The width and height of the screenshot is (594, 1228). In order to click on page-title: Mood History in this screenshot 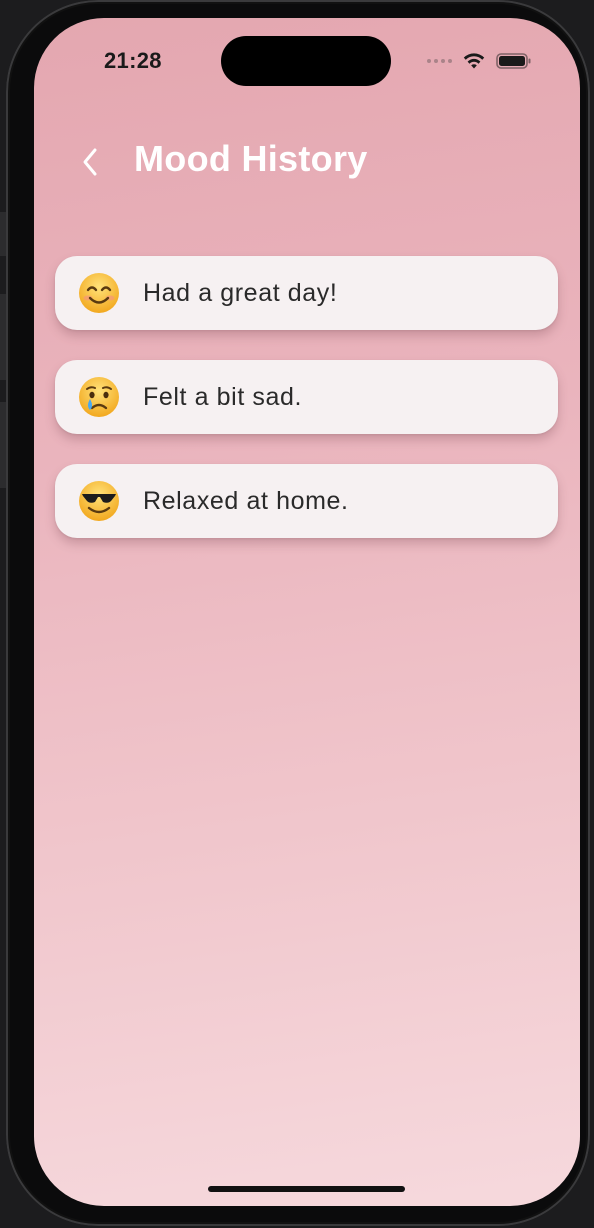, I will do `click(251, 158)`.